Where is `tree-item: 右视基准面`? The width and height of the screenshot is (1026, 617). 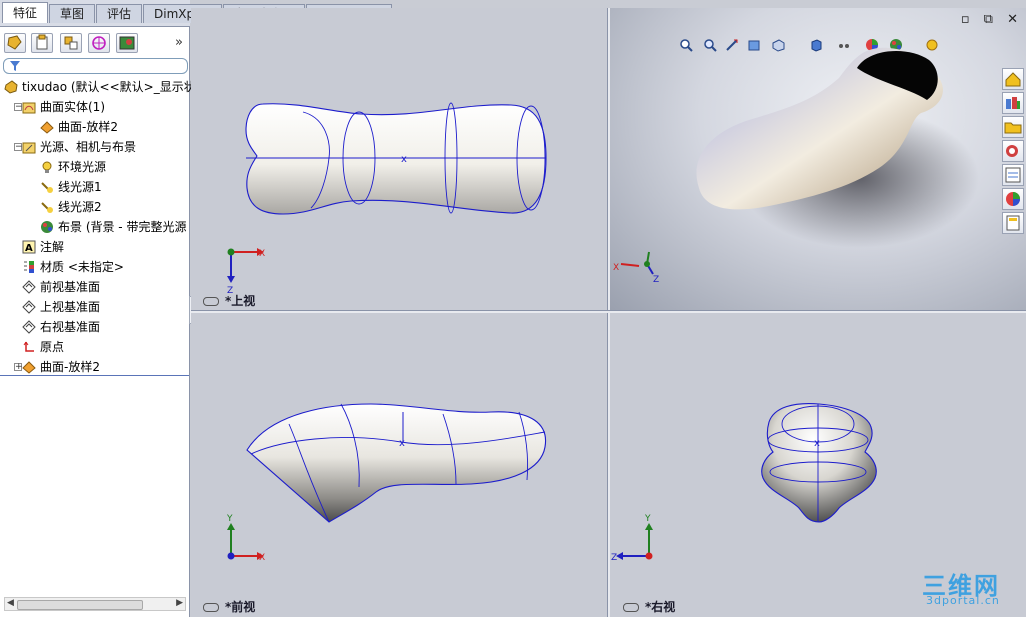
tree-item: 右视基准面 is located at coordinates (94, 327).